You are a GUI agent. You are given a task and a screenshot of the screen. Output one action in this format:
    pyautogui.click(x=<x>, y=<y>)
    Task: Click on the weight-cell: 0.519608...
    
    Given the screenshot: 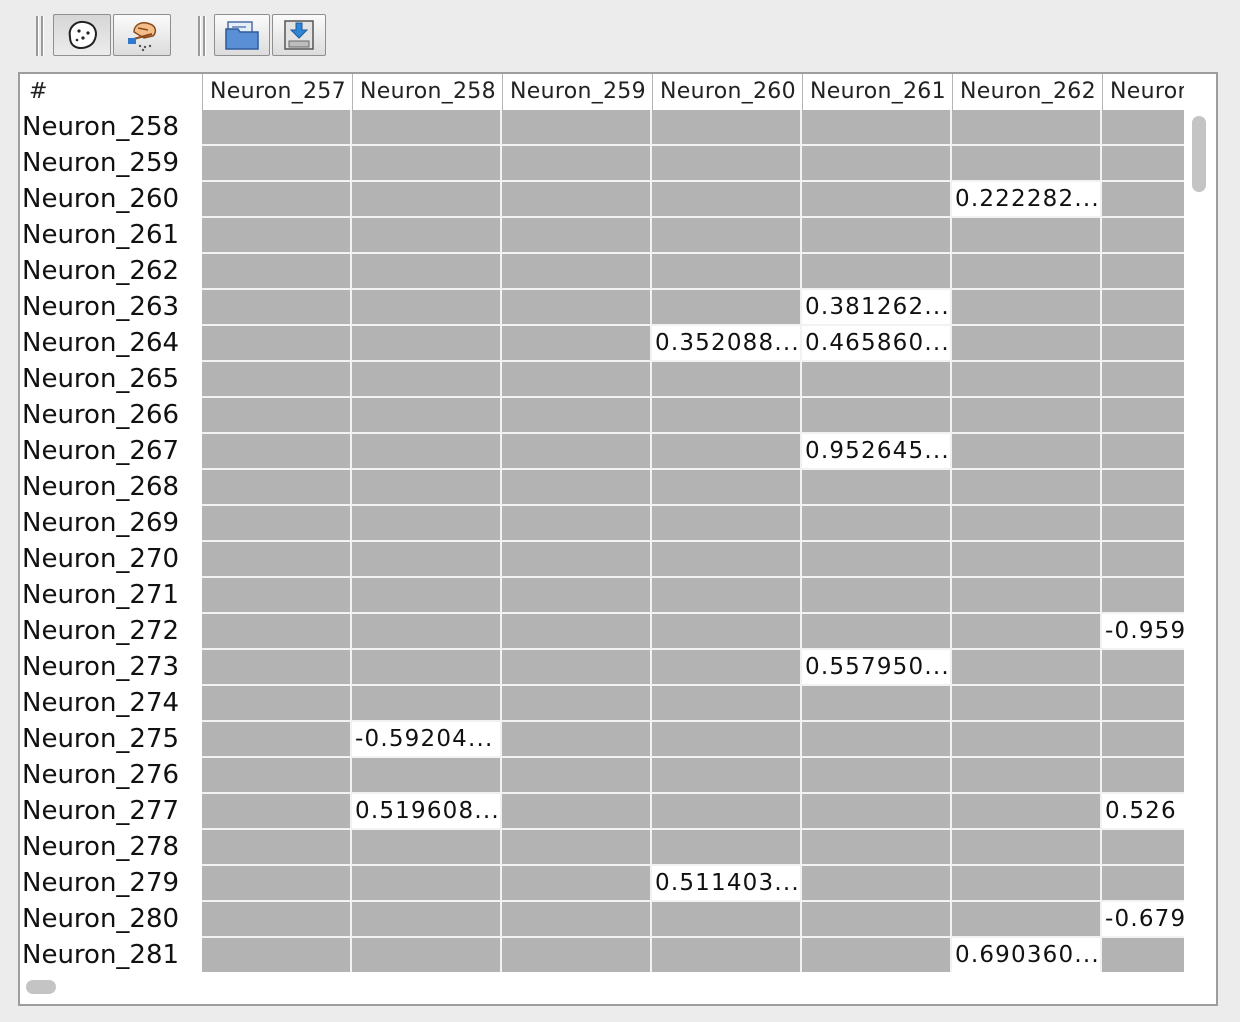 What is the action you would take?
    pyautogui.click(x=427, y=812)
    